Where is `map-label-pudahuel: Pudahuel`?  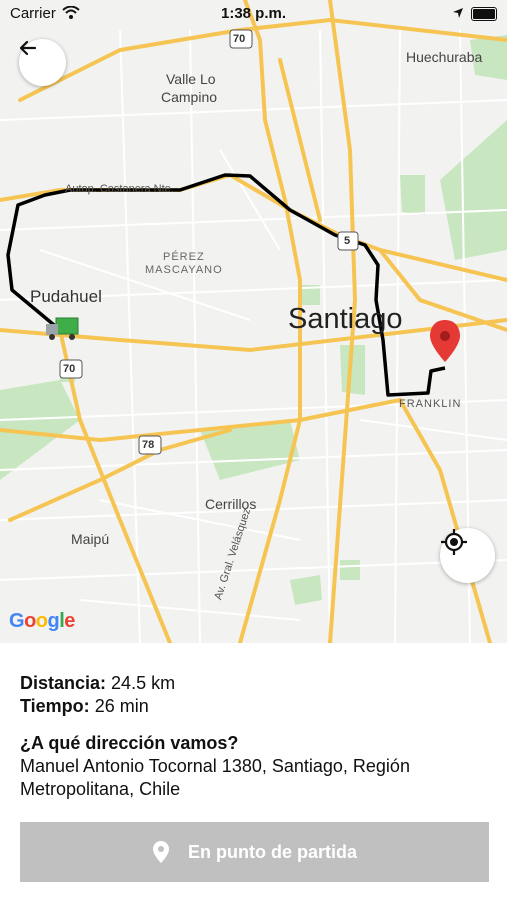
map-label-pudahuel: Pudahuel is located at coordinates (66, 296).